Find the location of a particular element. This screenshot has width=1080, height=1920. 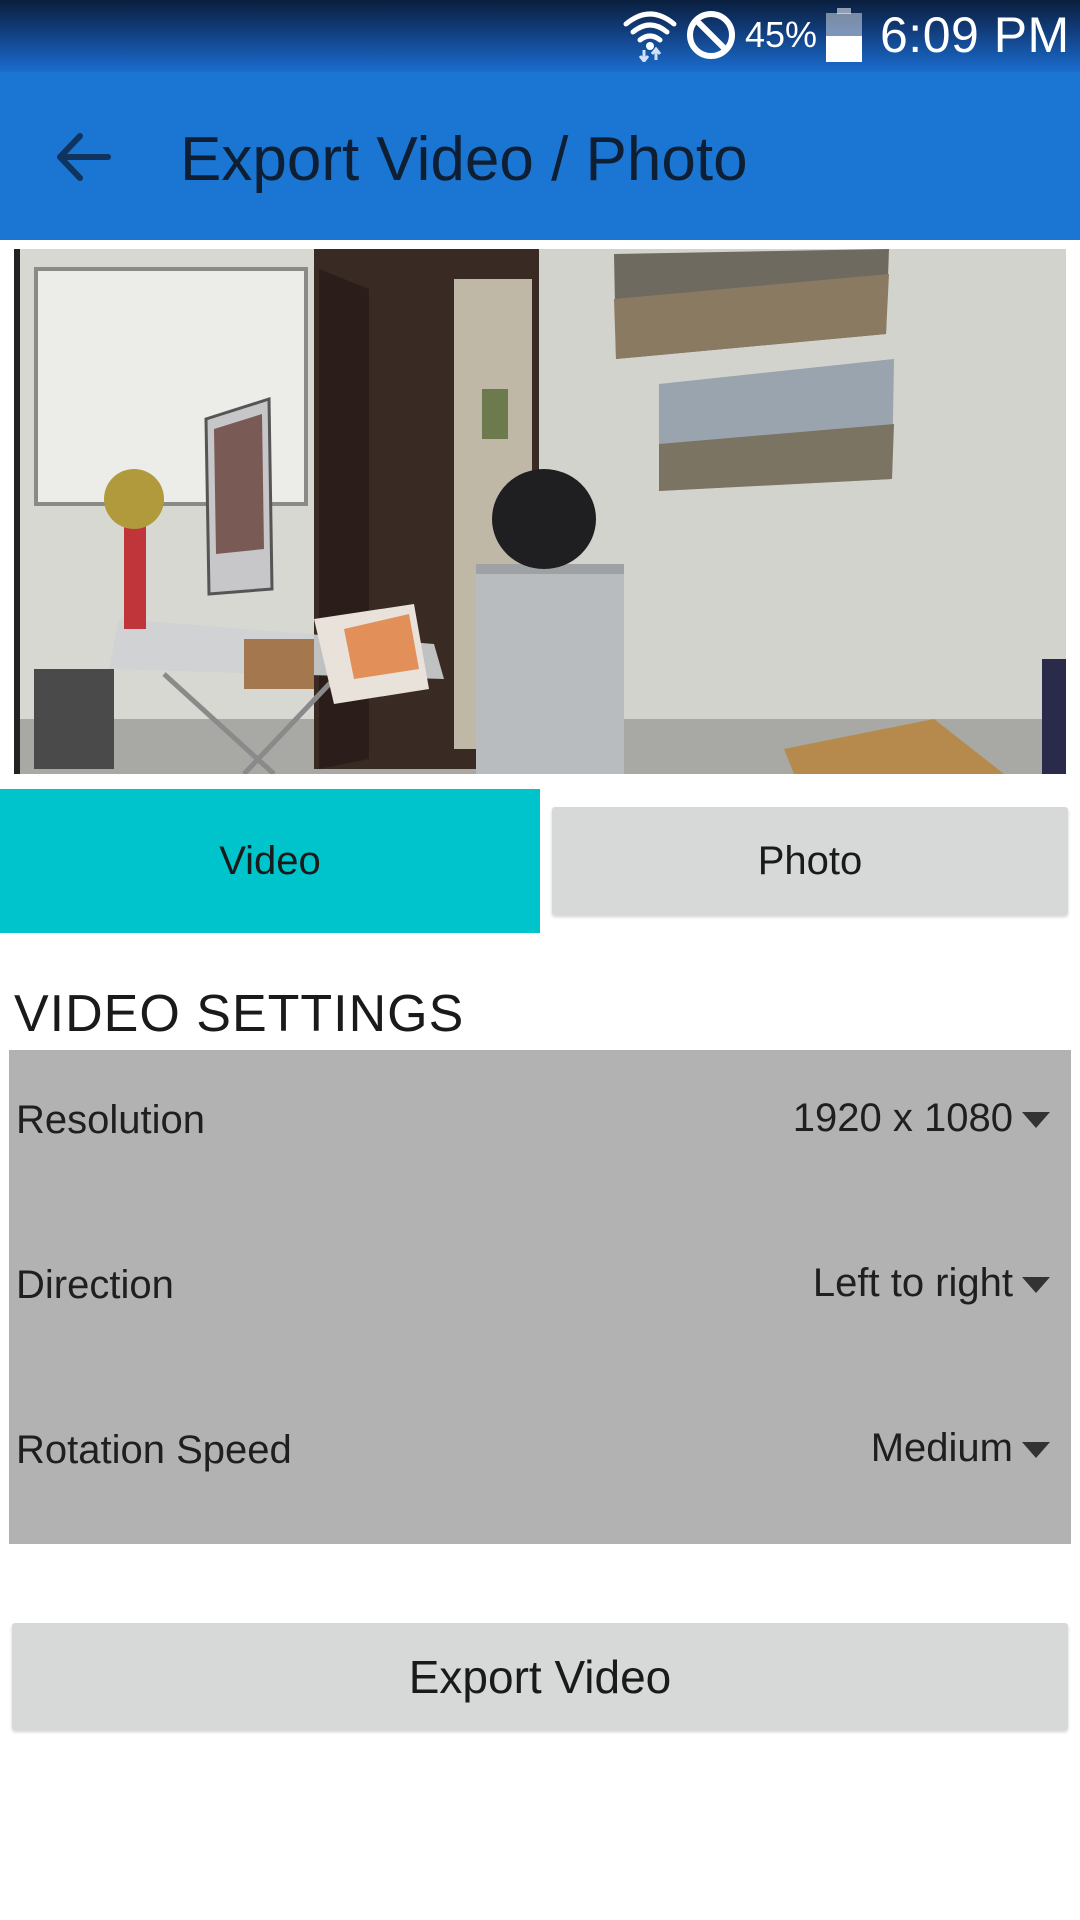

rotation-speed-dropdown: Medium is located at coordinates (942, 1448).